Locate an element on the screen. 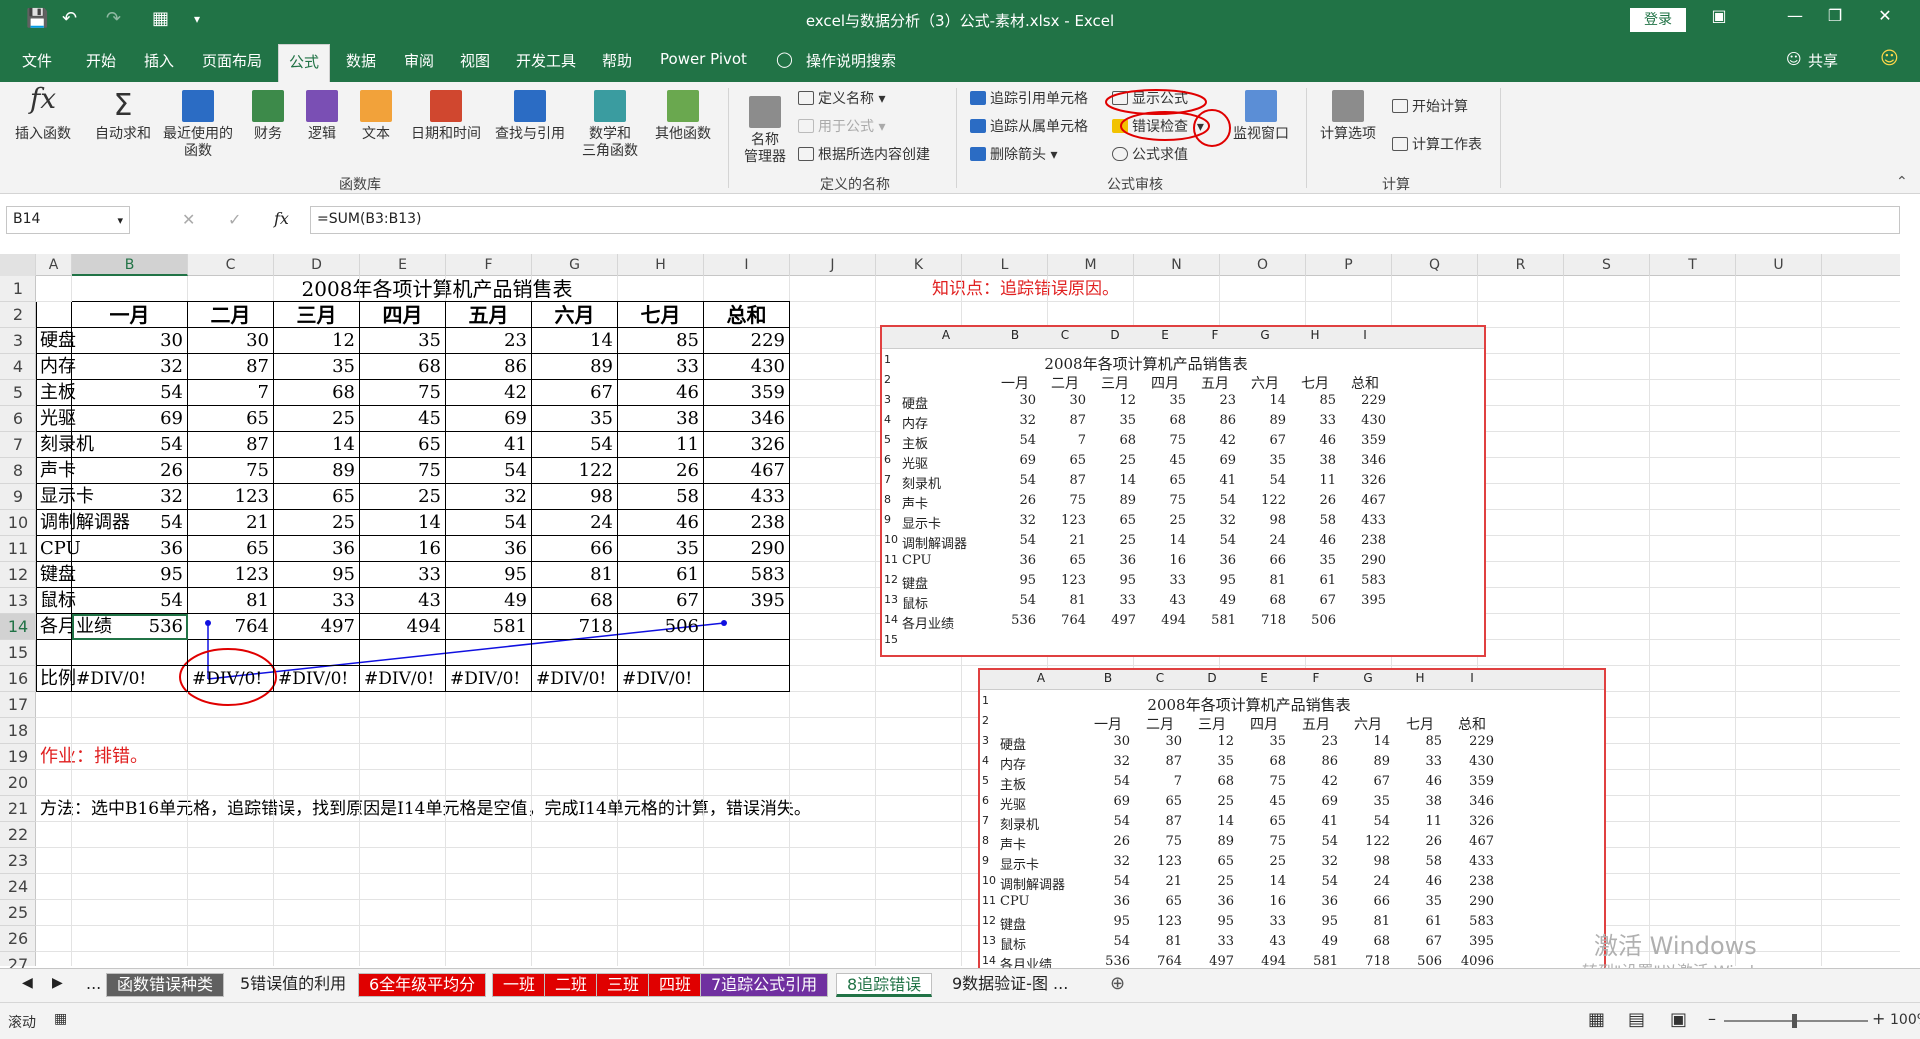  sheet-tab: 四班 is located at coordinates (675, 985).